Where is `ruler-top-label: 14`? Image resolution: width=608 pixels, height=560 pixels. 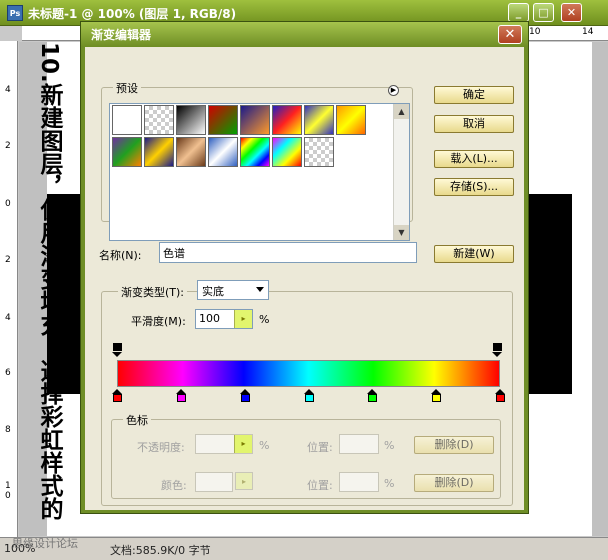 ruler-top-label: 14 is located at coordinates (588, 32).